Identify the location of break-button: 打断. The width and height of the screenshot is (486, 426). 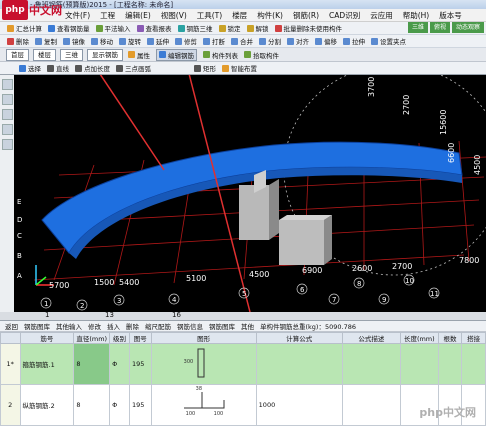
(214, 41).